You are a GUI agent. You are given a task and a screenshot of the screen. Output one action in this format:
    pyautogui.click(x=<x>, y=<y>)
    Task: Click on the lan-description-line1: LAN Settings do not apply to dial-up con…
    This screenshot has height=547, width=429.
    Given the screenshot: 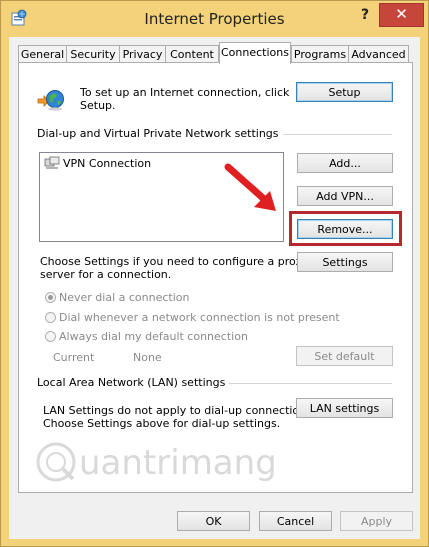 What is the action you would take?
    pyautogui.click(x=179, y=410)
    